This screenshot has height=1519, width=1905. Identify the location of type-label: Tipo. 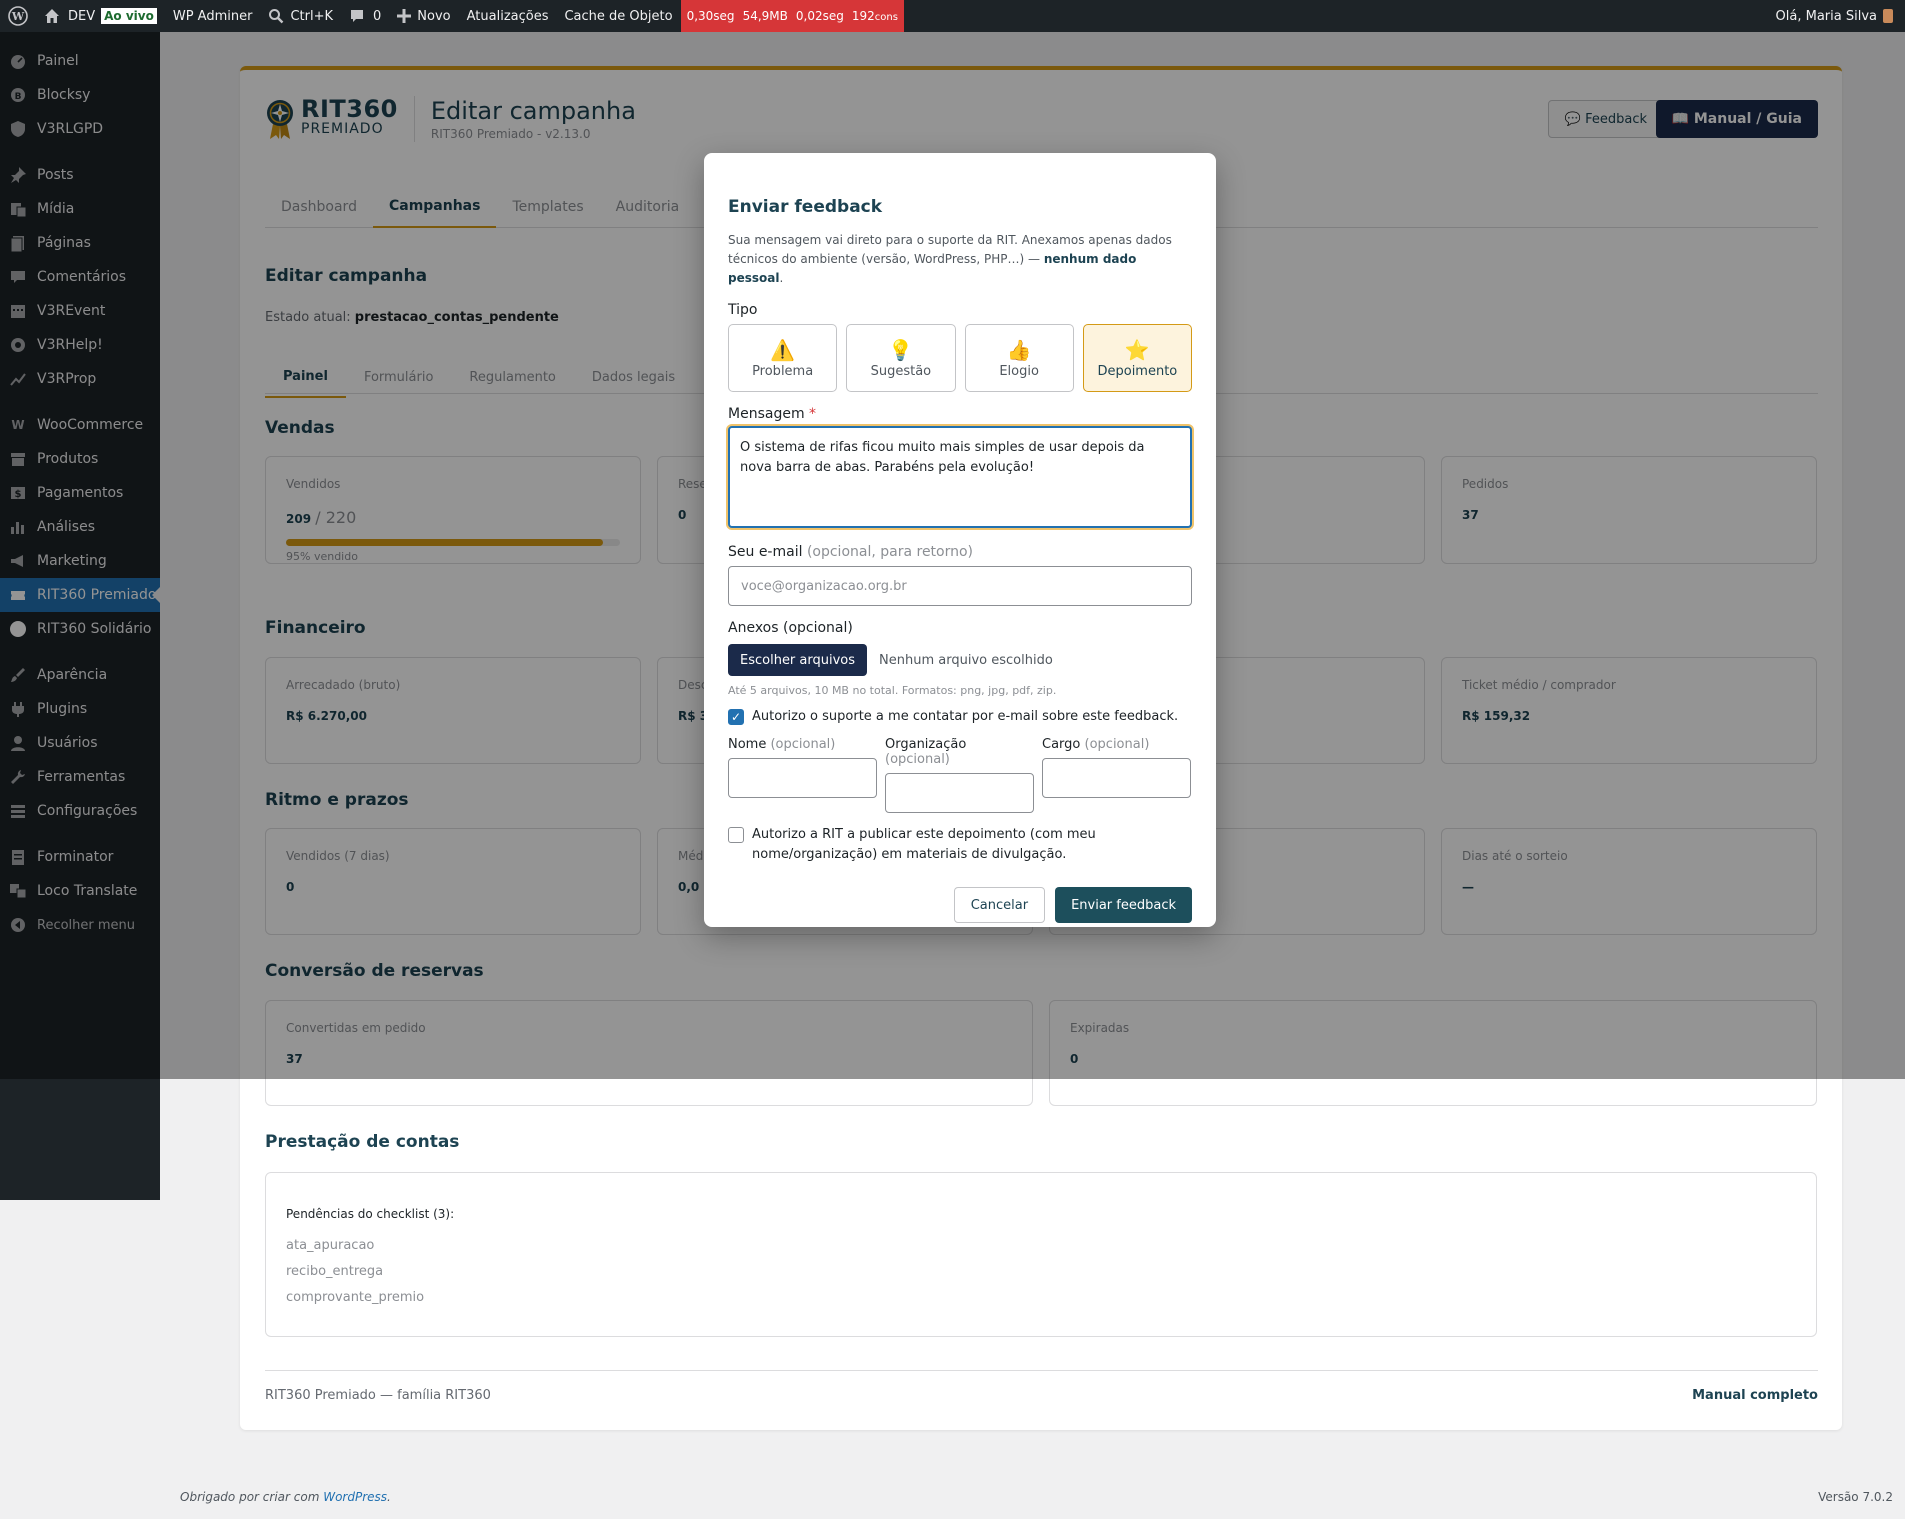
(743, 310).